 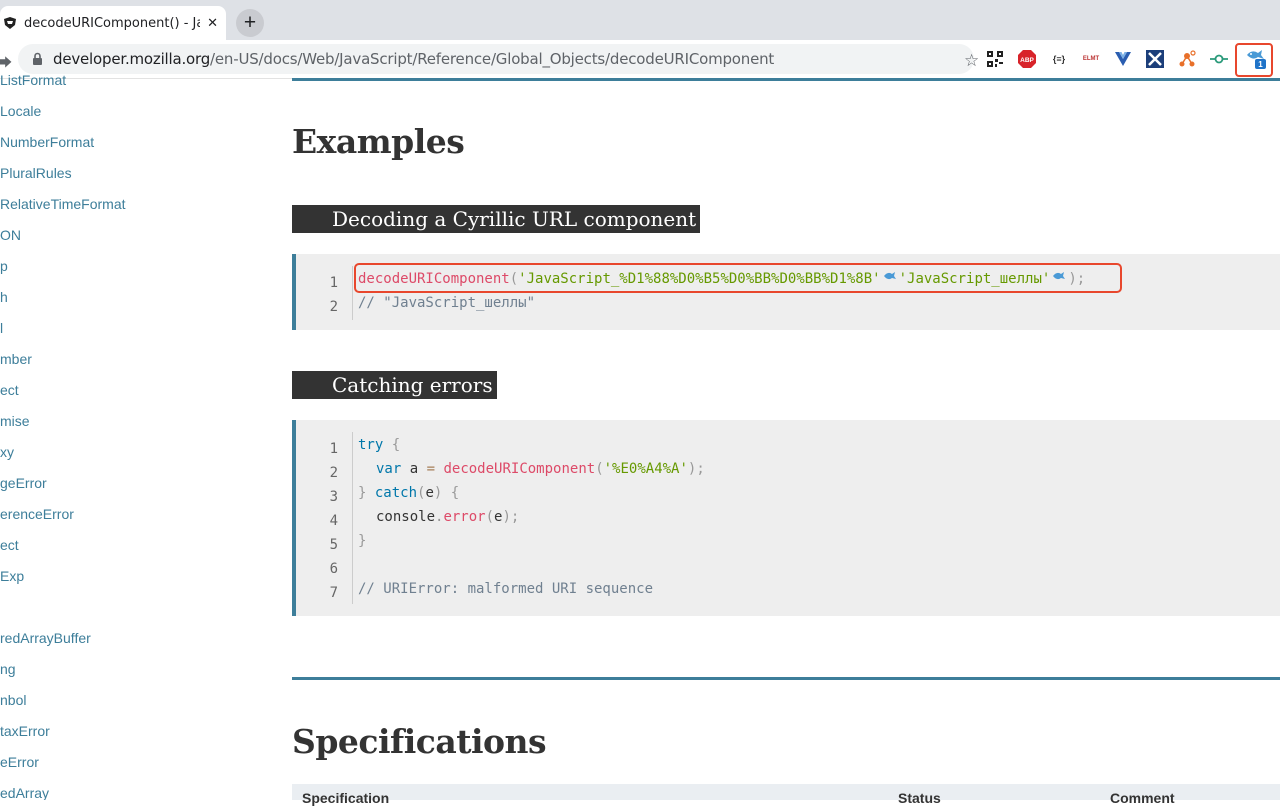 I want to click on code-function: error, so click(x=464, y=517).